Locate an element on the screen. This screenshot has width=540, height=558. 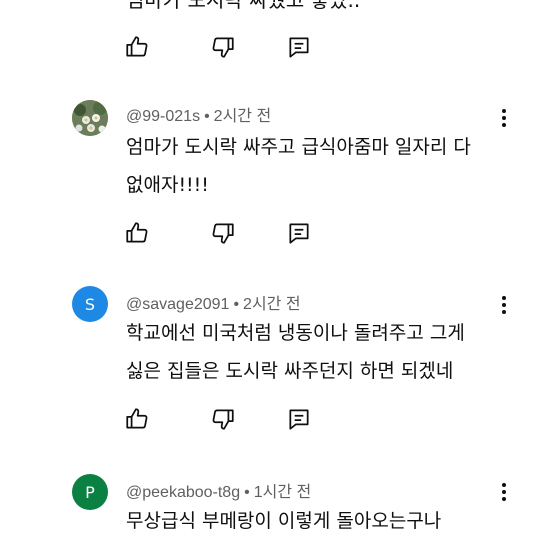
comment-text: 무상급식 부메랑이 이렇게 돌아오는구나 is located at coordinates (303, 521).